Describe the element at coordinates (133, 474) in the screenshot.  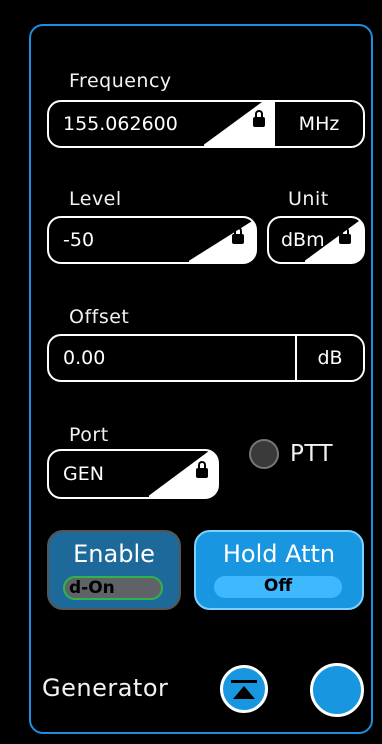
I see `port-field: GEN` at that location.